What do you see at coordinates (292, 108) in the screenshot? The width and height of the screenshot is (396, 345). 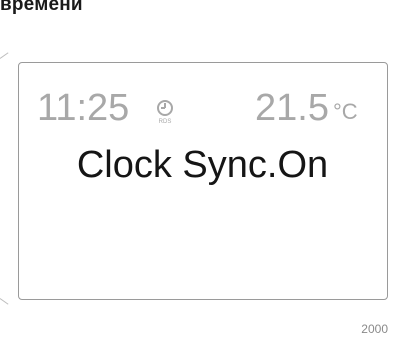 I see `outside-temperature: 21.5` at bounding box center [292, 108].